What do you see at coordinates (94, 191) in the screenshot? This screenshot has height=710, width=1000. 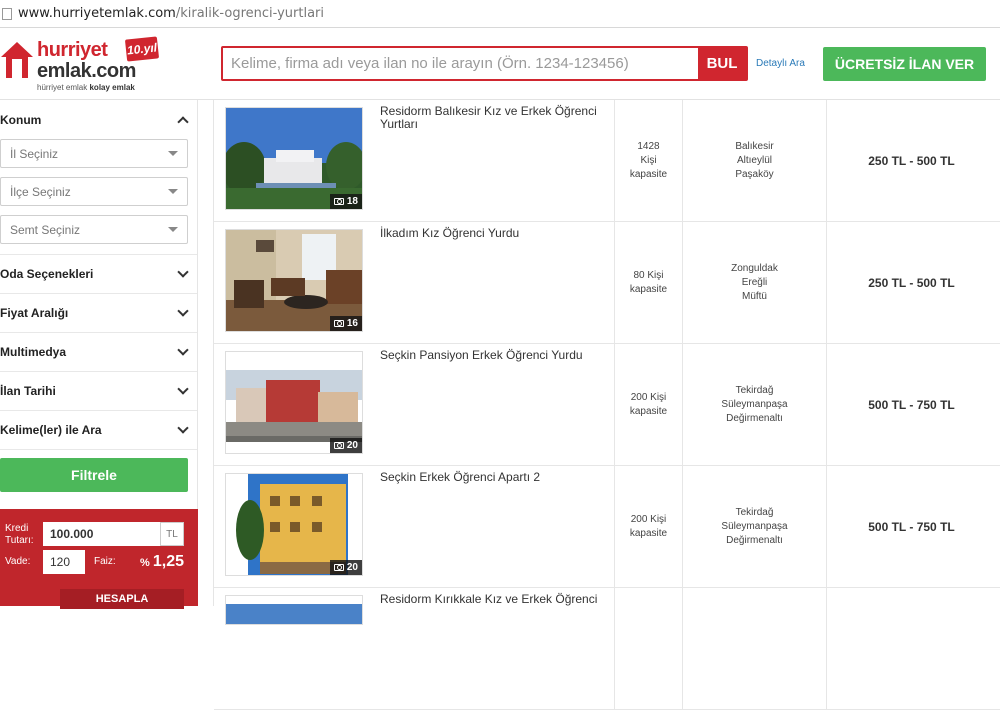 I see `district-select: İlçe Seçiniz` at bounding box center [94, 191].